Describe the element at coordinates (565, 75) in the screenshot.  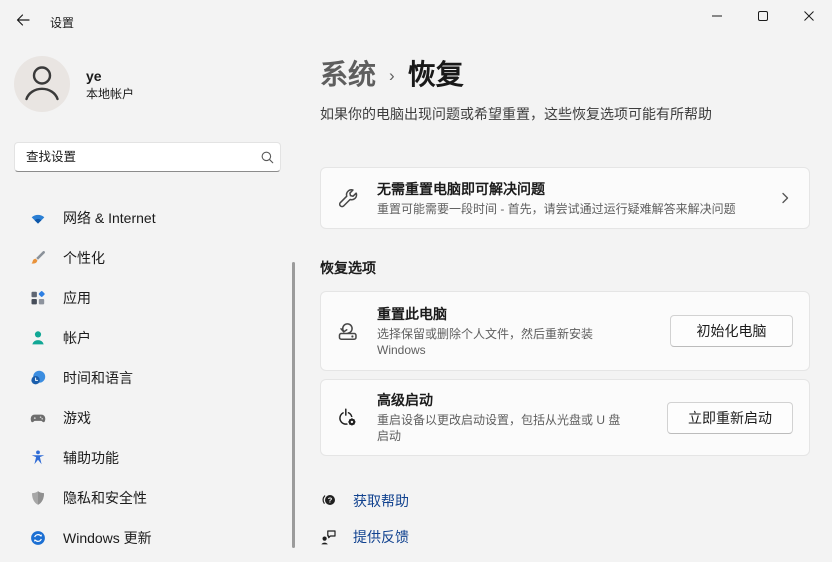
I see `breadcrumb: 系统 › 恢复` at that location.